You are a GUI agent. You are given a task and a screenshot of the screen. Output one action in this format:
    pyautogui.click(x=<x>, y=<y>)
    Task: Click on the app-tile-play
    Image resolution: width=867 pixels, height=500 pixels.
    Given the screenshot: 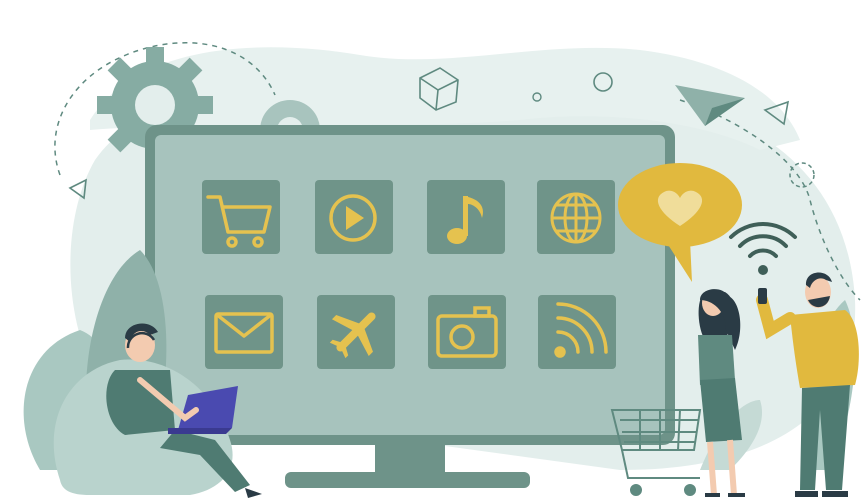 What is the action you would take?
    pyautogui.click(x=354, y=217)
    